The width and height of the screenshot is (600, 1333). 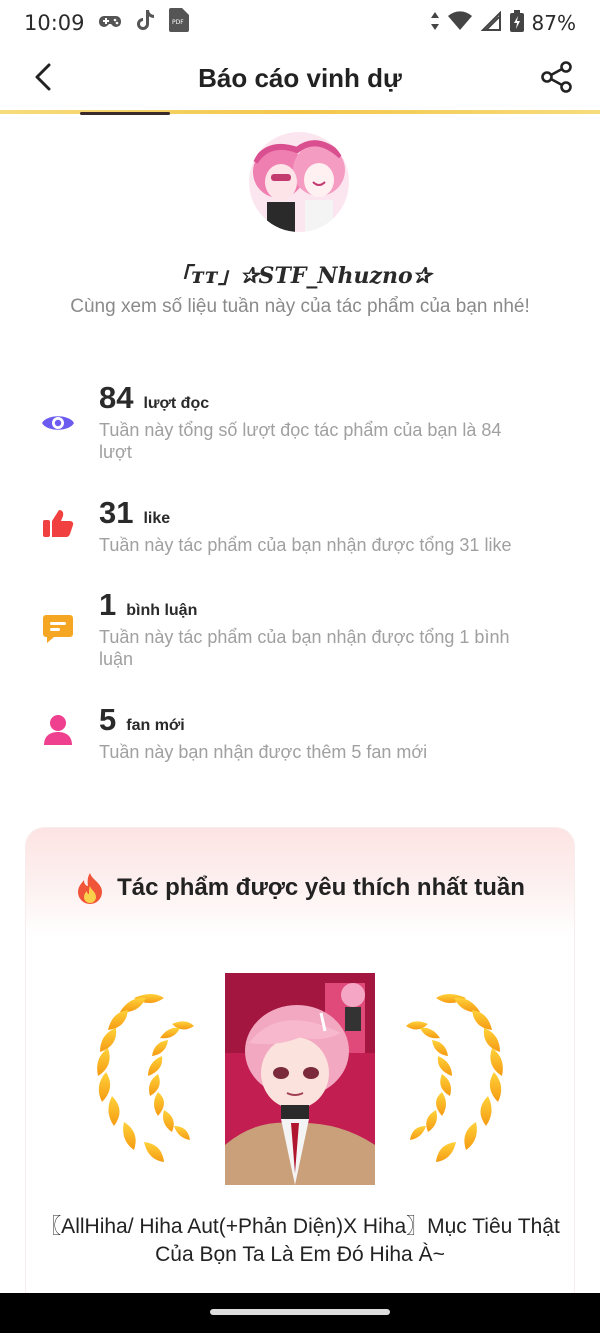 I want to click on pdf-icon: PDF, so click(x=178, y=23).